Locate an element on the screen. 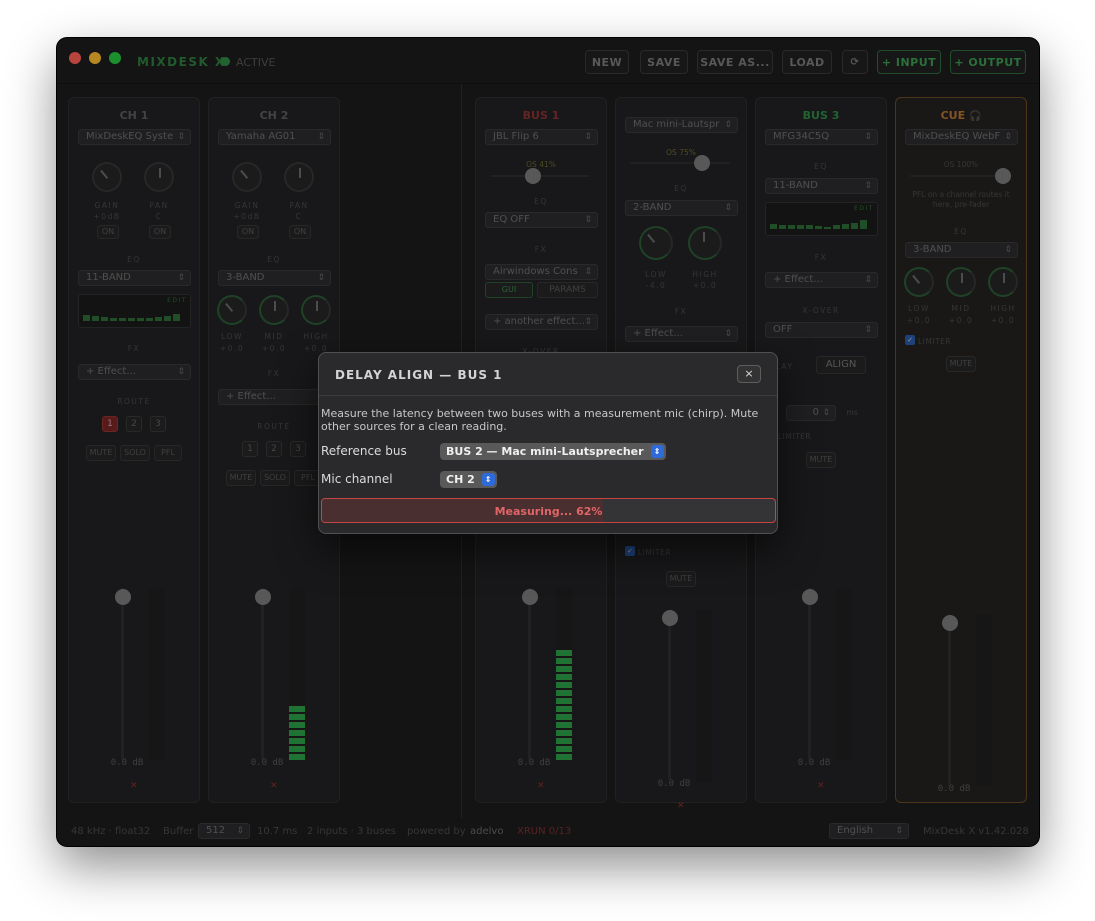 This screenshot has height=921, width=1095. pfl-button: PFL is located at coordinates (168, 453).